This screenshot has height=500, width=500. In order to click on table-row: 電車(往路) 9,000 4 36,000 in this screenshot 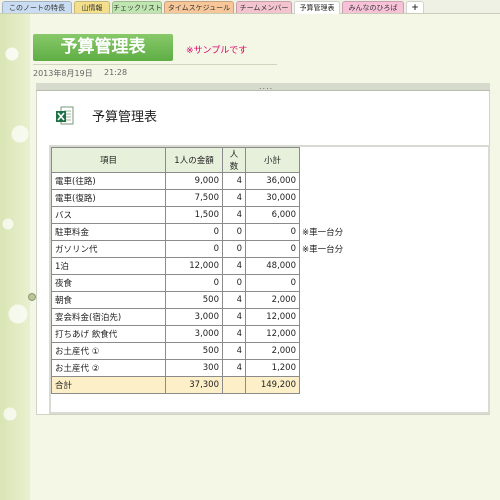, I will do `click(235, 181)`.